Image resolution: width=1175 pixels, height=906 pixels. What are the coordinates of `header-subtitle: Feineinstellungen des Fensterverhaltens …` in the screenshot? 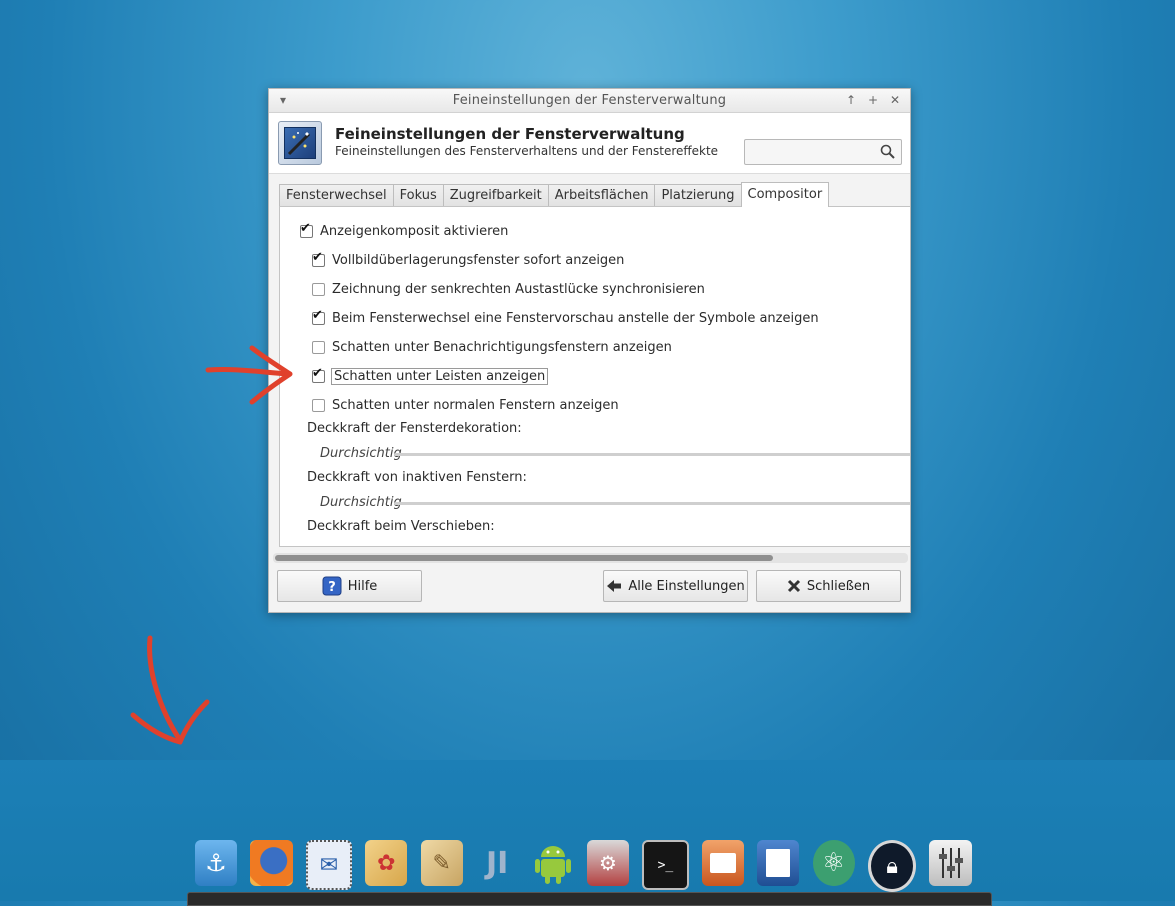 It's located at (527, 151).